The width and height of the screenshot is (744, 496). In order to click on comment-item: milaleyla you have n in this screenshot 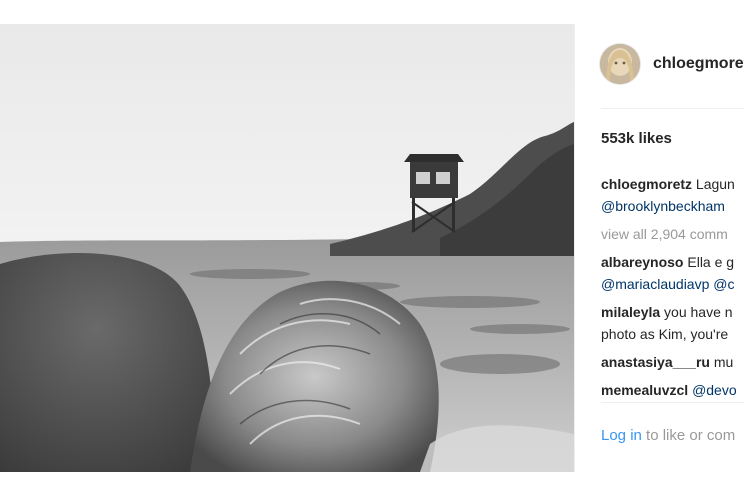, I will do `click(672, 312)`.